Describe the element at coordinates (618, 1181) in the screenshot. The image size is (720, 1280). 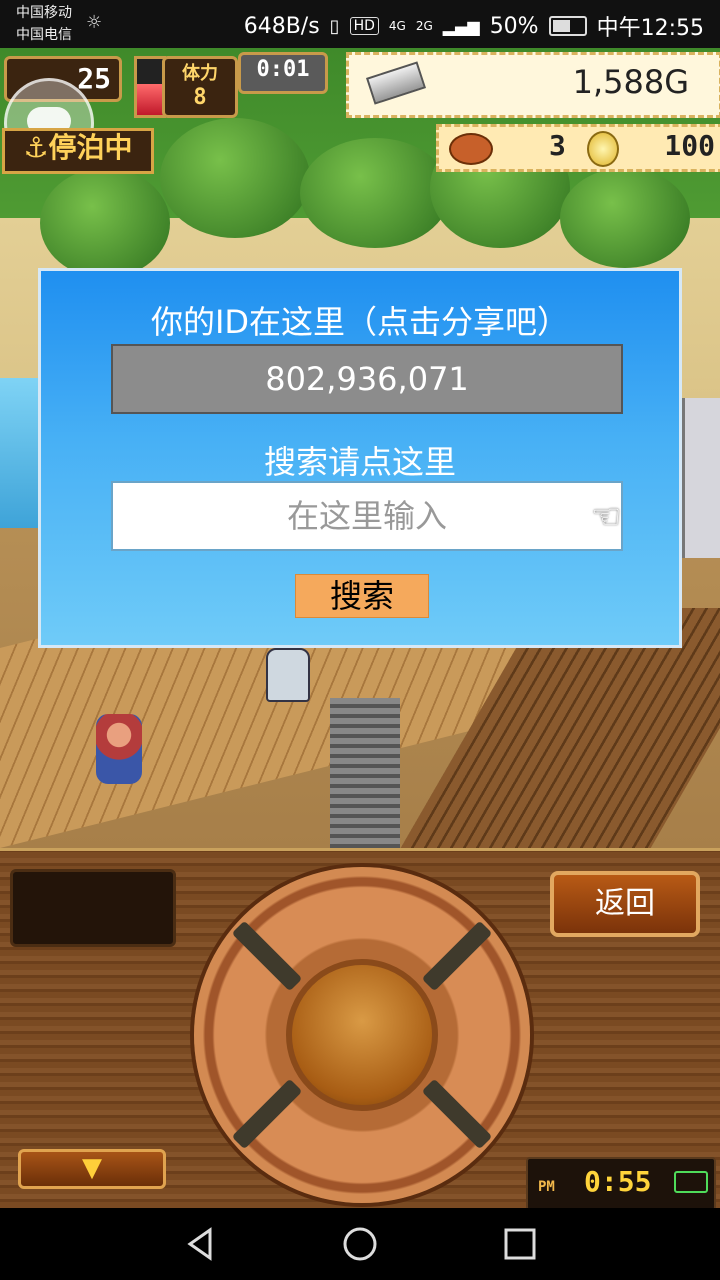
I see `clock-time-value: 0:55` at that location.